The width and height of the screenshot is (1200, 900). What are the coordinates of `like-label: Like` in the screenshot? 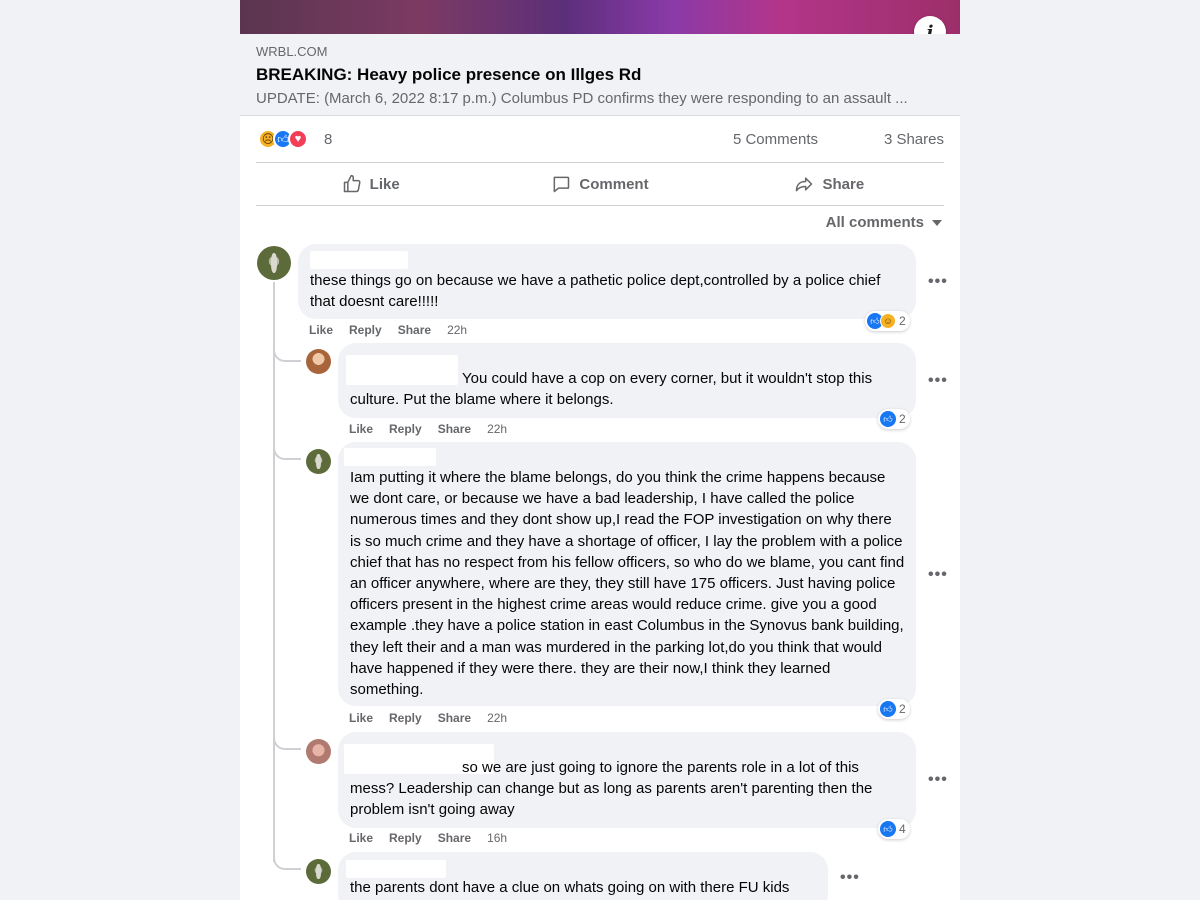 It's located at (384, 184).